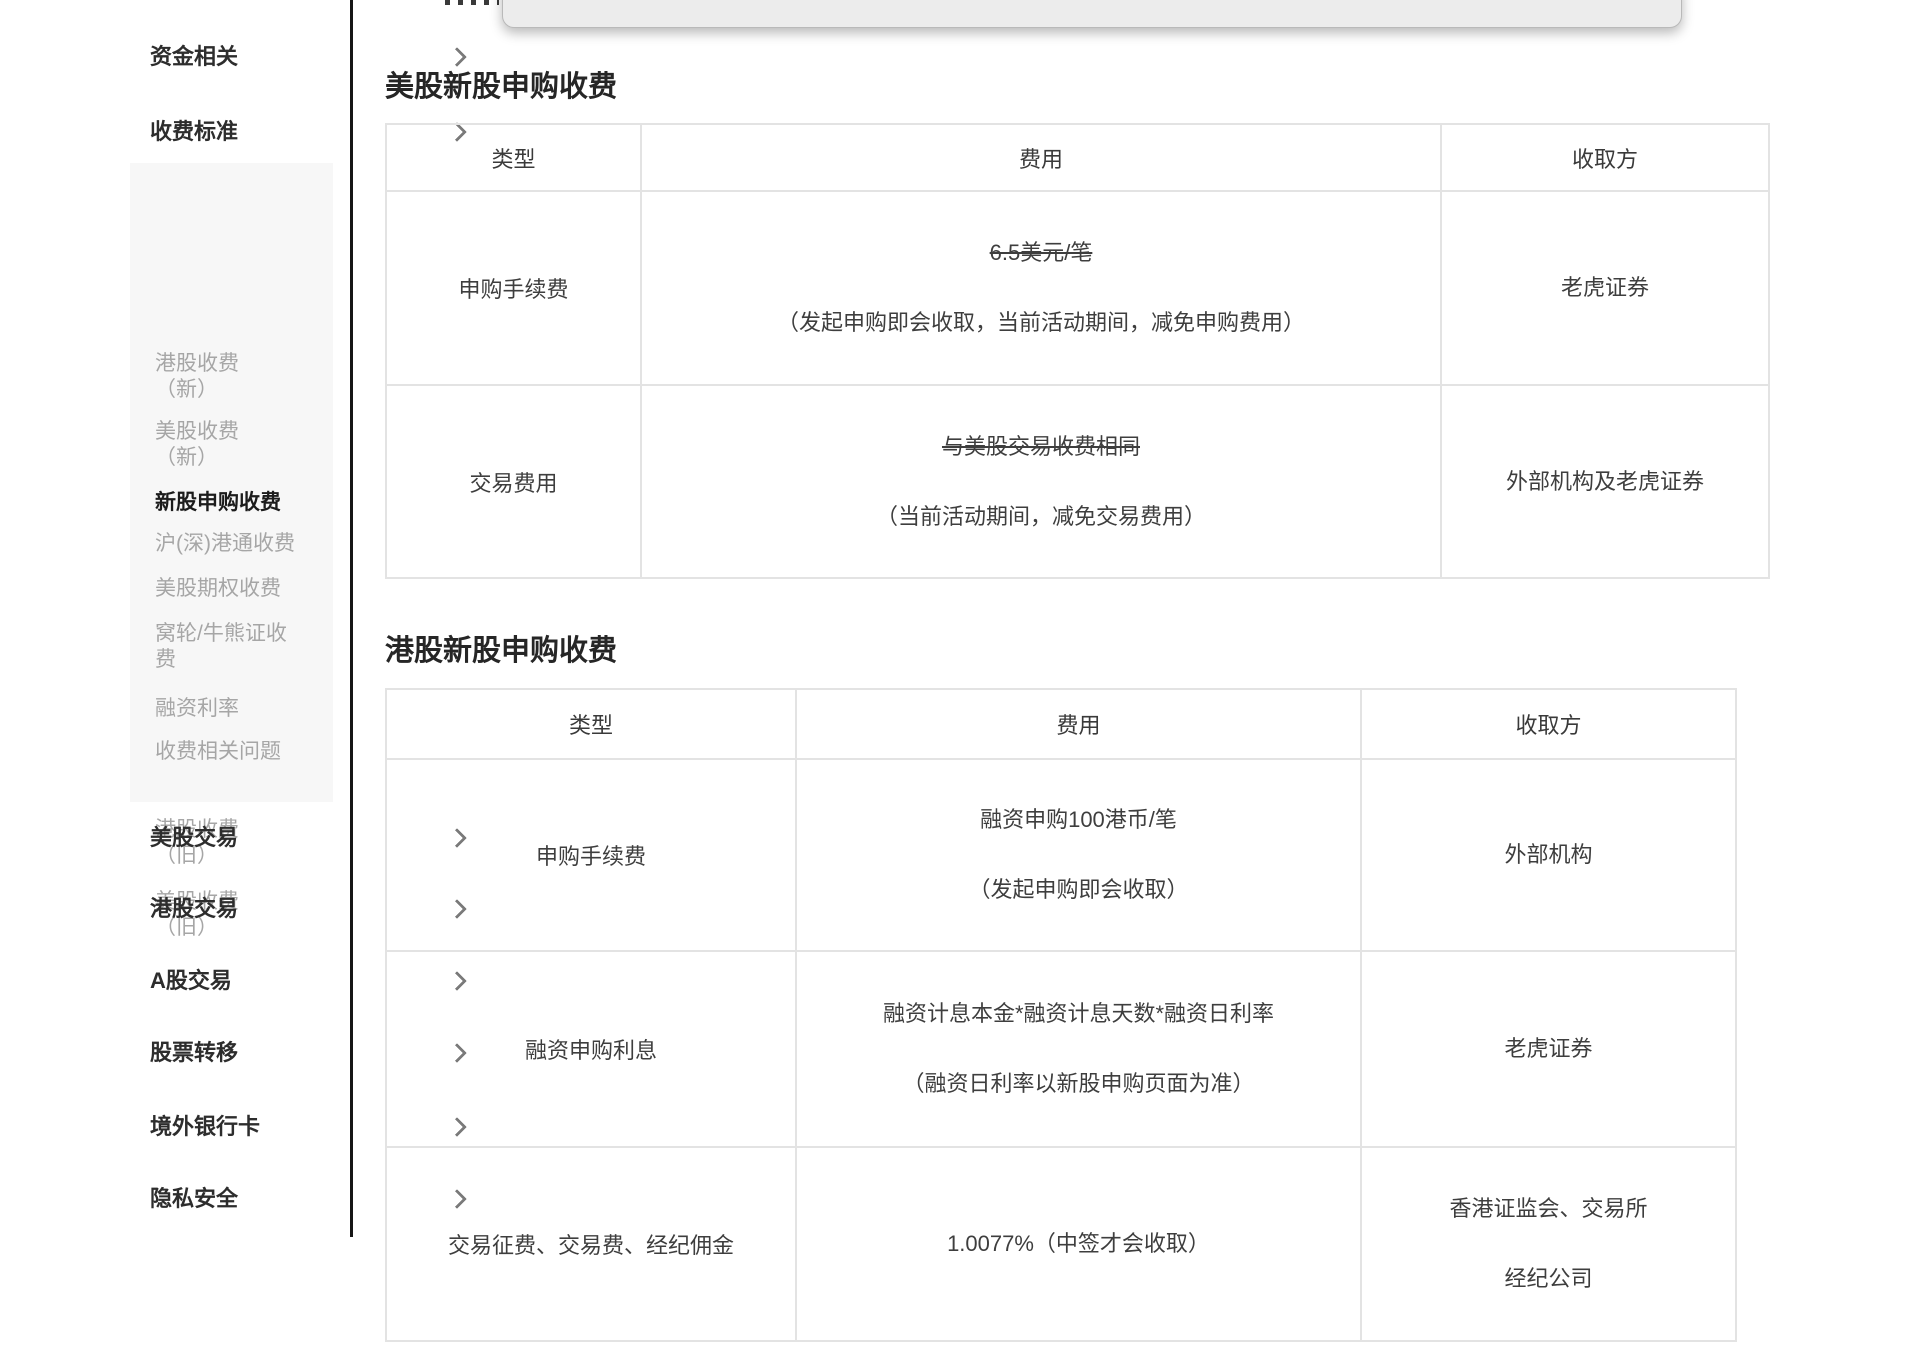  Describe the element at coordinates (235, 709) in the screenshot. I see `submenu-item-margin-rate: 融资利率` at that location.